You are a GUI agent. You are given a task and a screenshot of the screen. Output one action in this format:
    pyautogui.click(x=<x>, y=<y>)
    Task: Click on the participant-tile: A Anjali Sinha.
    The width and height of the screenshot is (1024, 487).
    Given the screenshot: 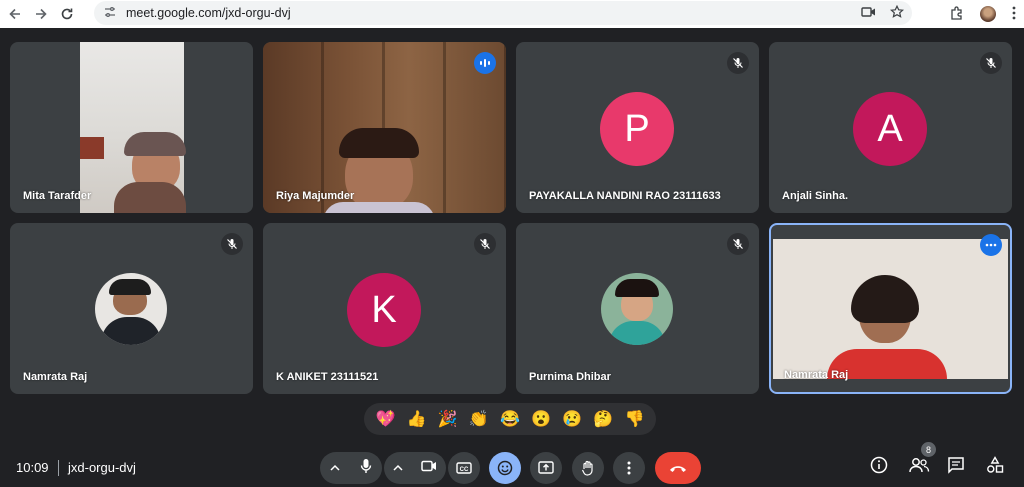 What is the action you would take?
    pyautogui.click(x=890, y=127)
    